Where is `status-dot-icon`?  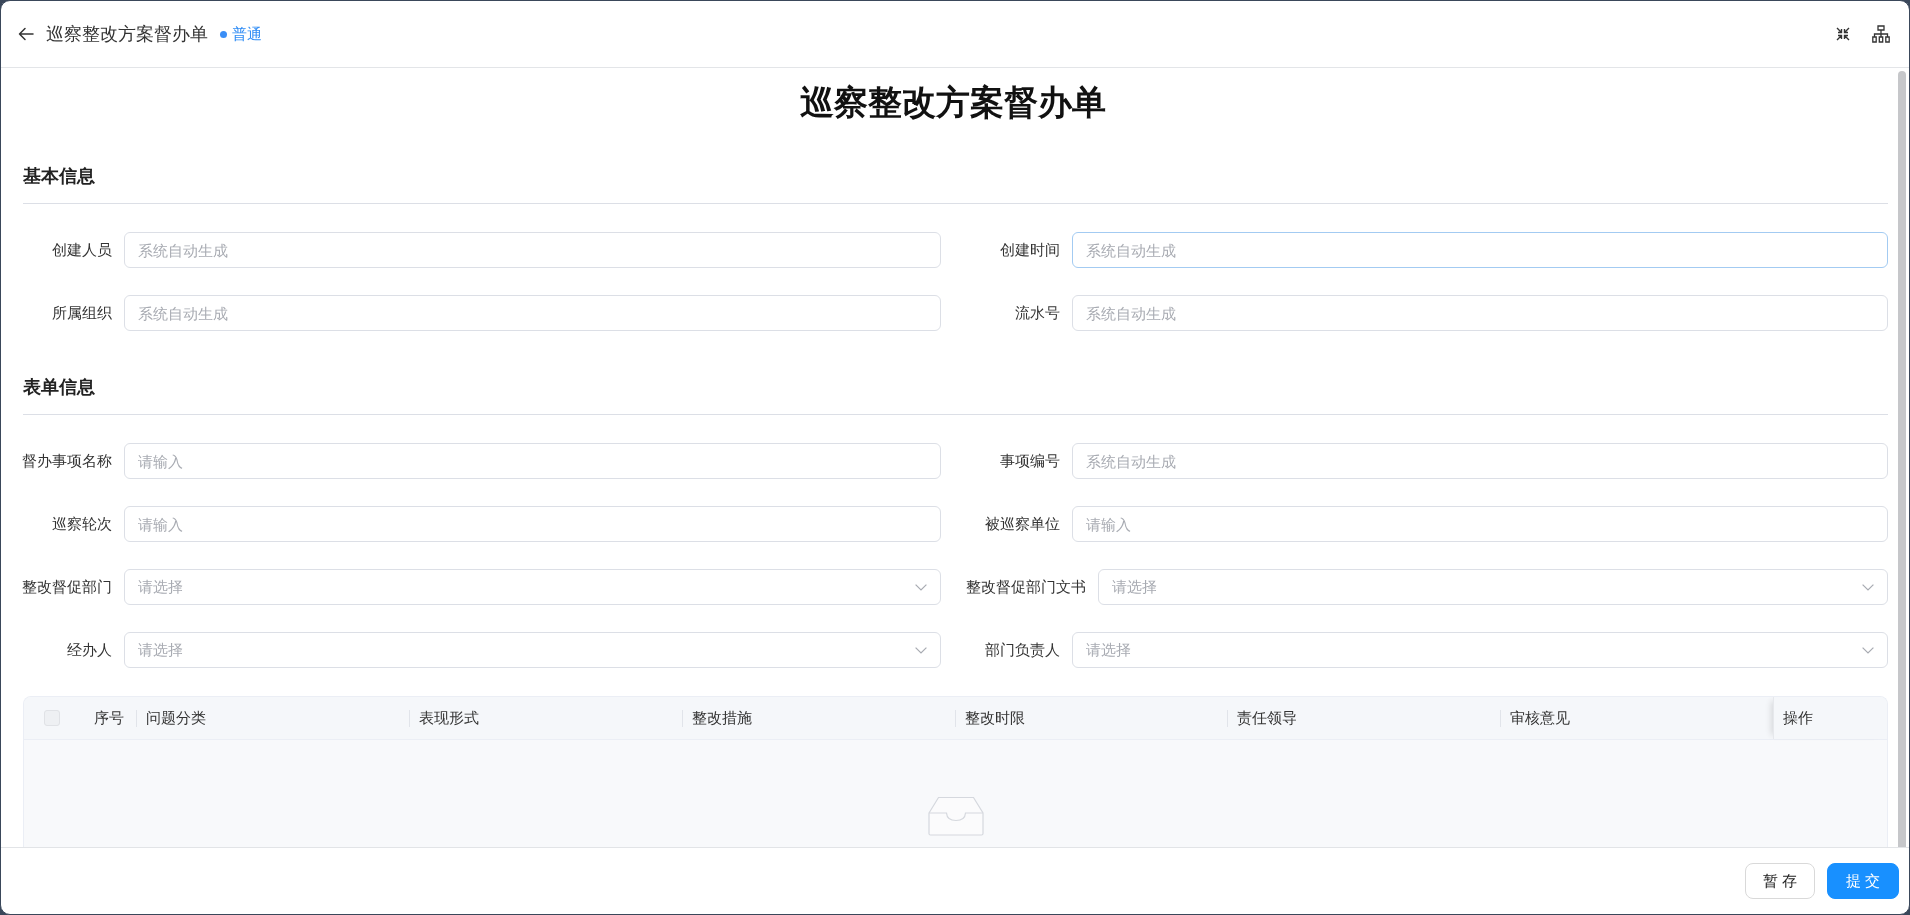 status-dot-icon is located at coordinates (223, 34).